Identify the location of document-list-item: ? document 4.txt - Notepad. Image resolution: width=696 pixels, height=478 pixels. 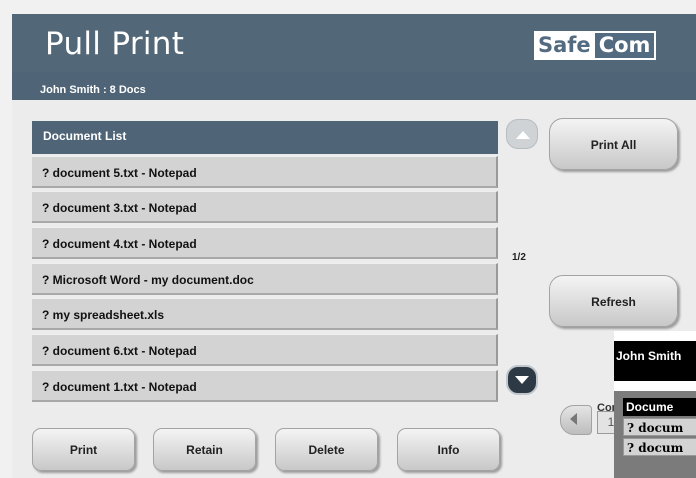
(265, 243).